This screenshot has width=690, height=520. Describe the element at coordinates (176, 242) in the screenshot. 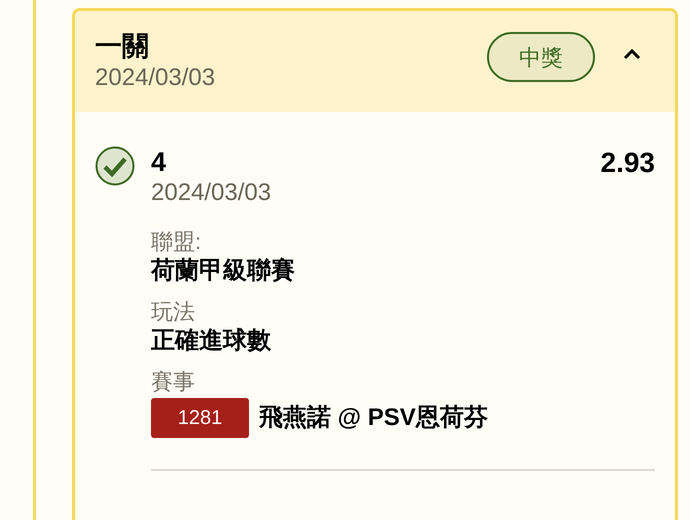

I see `field-label: 聯盟:` at that location.